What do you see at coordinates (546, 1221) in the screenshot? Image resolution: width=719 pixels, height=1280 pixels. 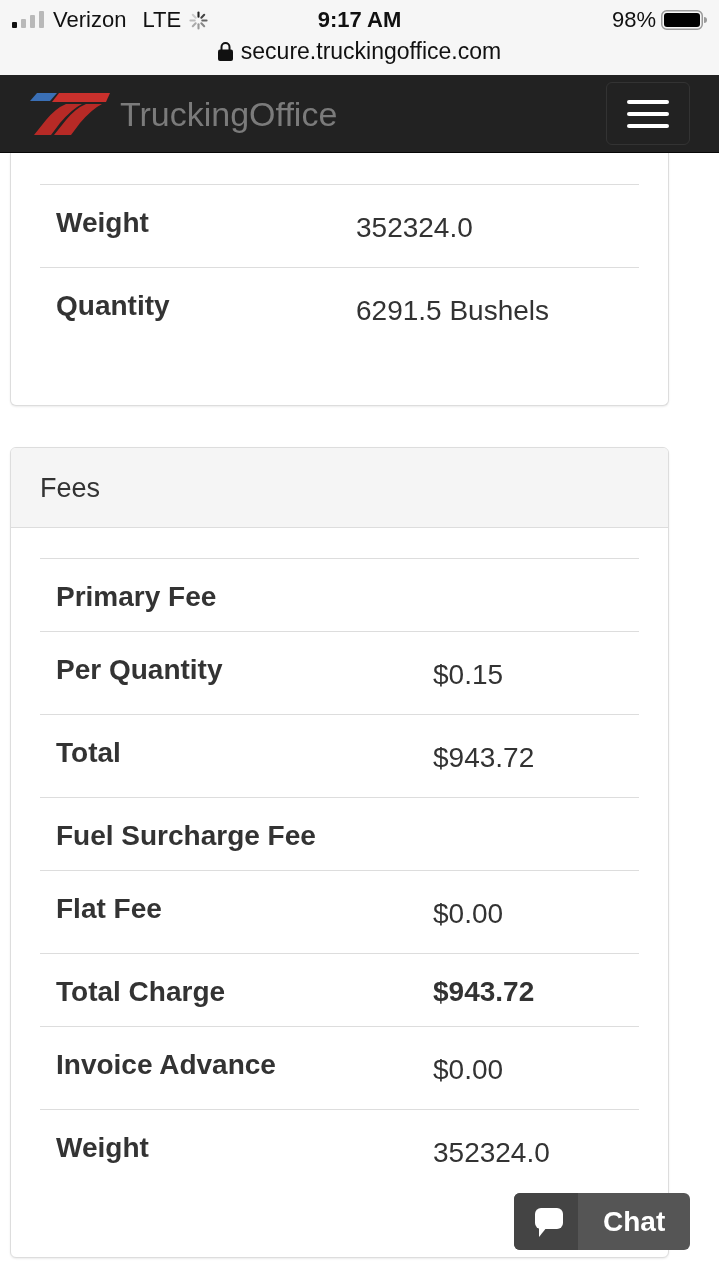 I see `speech-bubble-icon` at bounding box center [546, 1221].